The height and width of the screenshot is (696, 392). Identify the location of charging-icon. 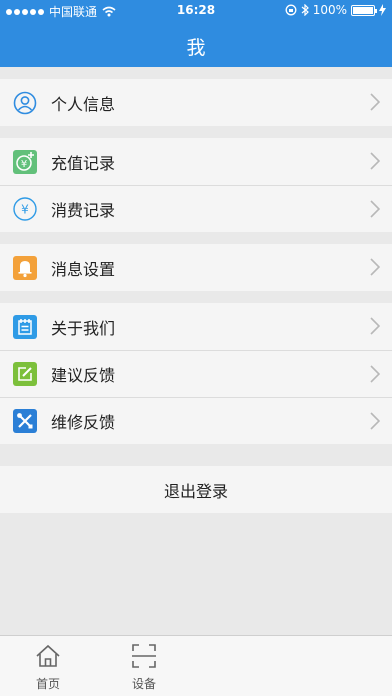
(382, 10).